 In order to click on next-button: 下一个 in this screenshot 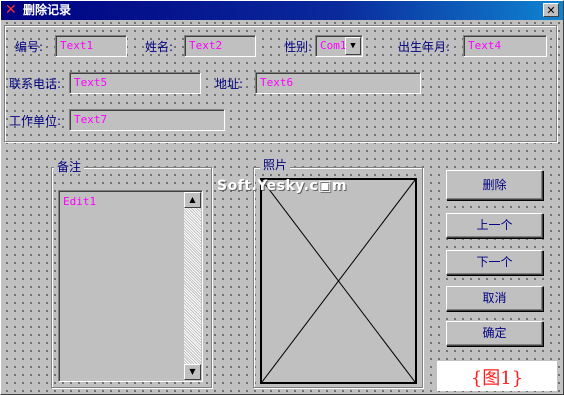, I will do `click(494, 262)`.